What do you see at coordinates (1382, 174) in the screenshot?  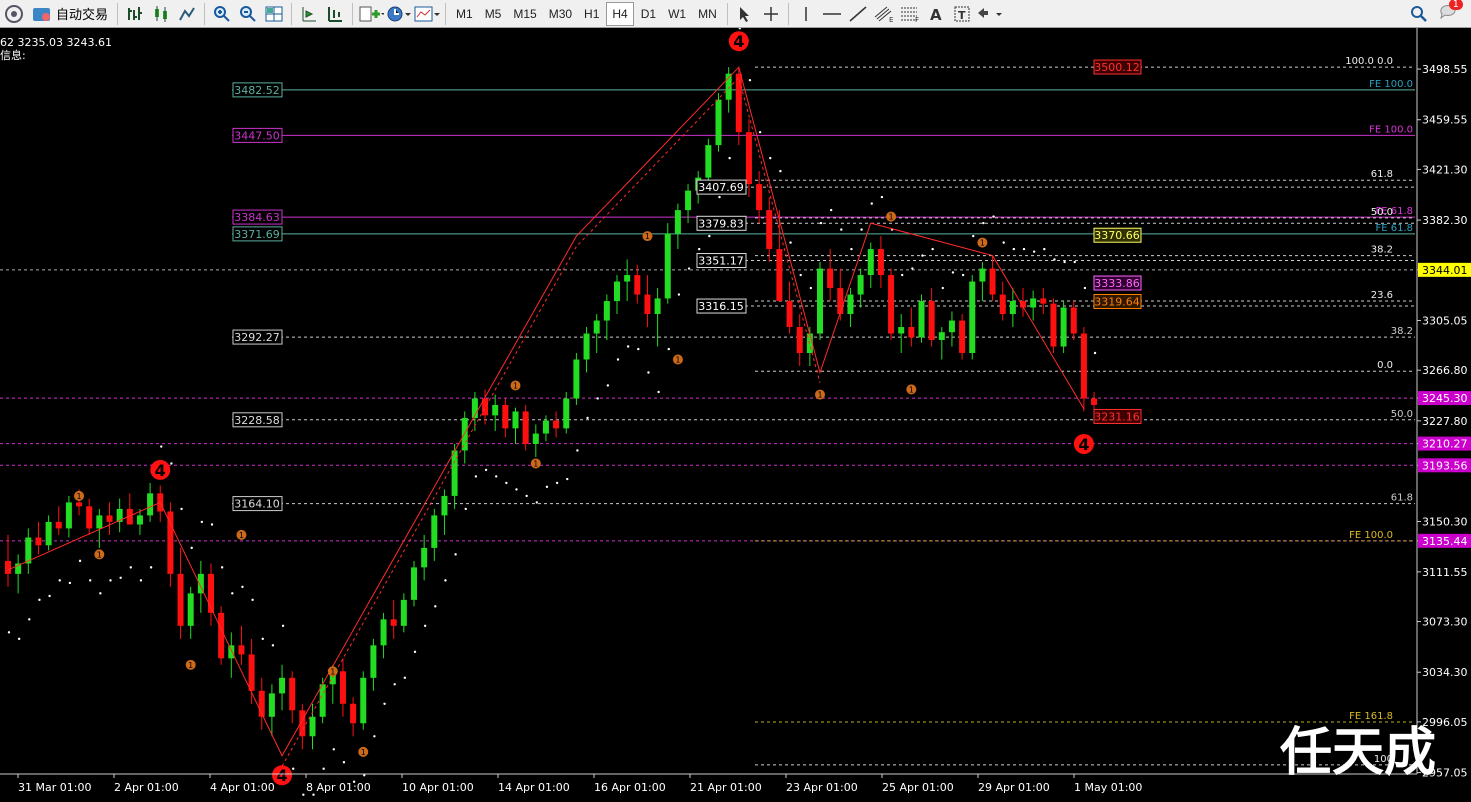 I see `fib-retrace-label: 61.8` at bounding box center [1382, 174].